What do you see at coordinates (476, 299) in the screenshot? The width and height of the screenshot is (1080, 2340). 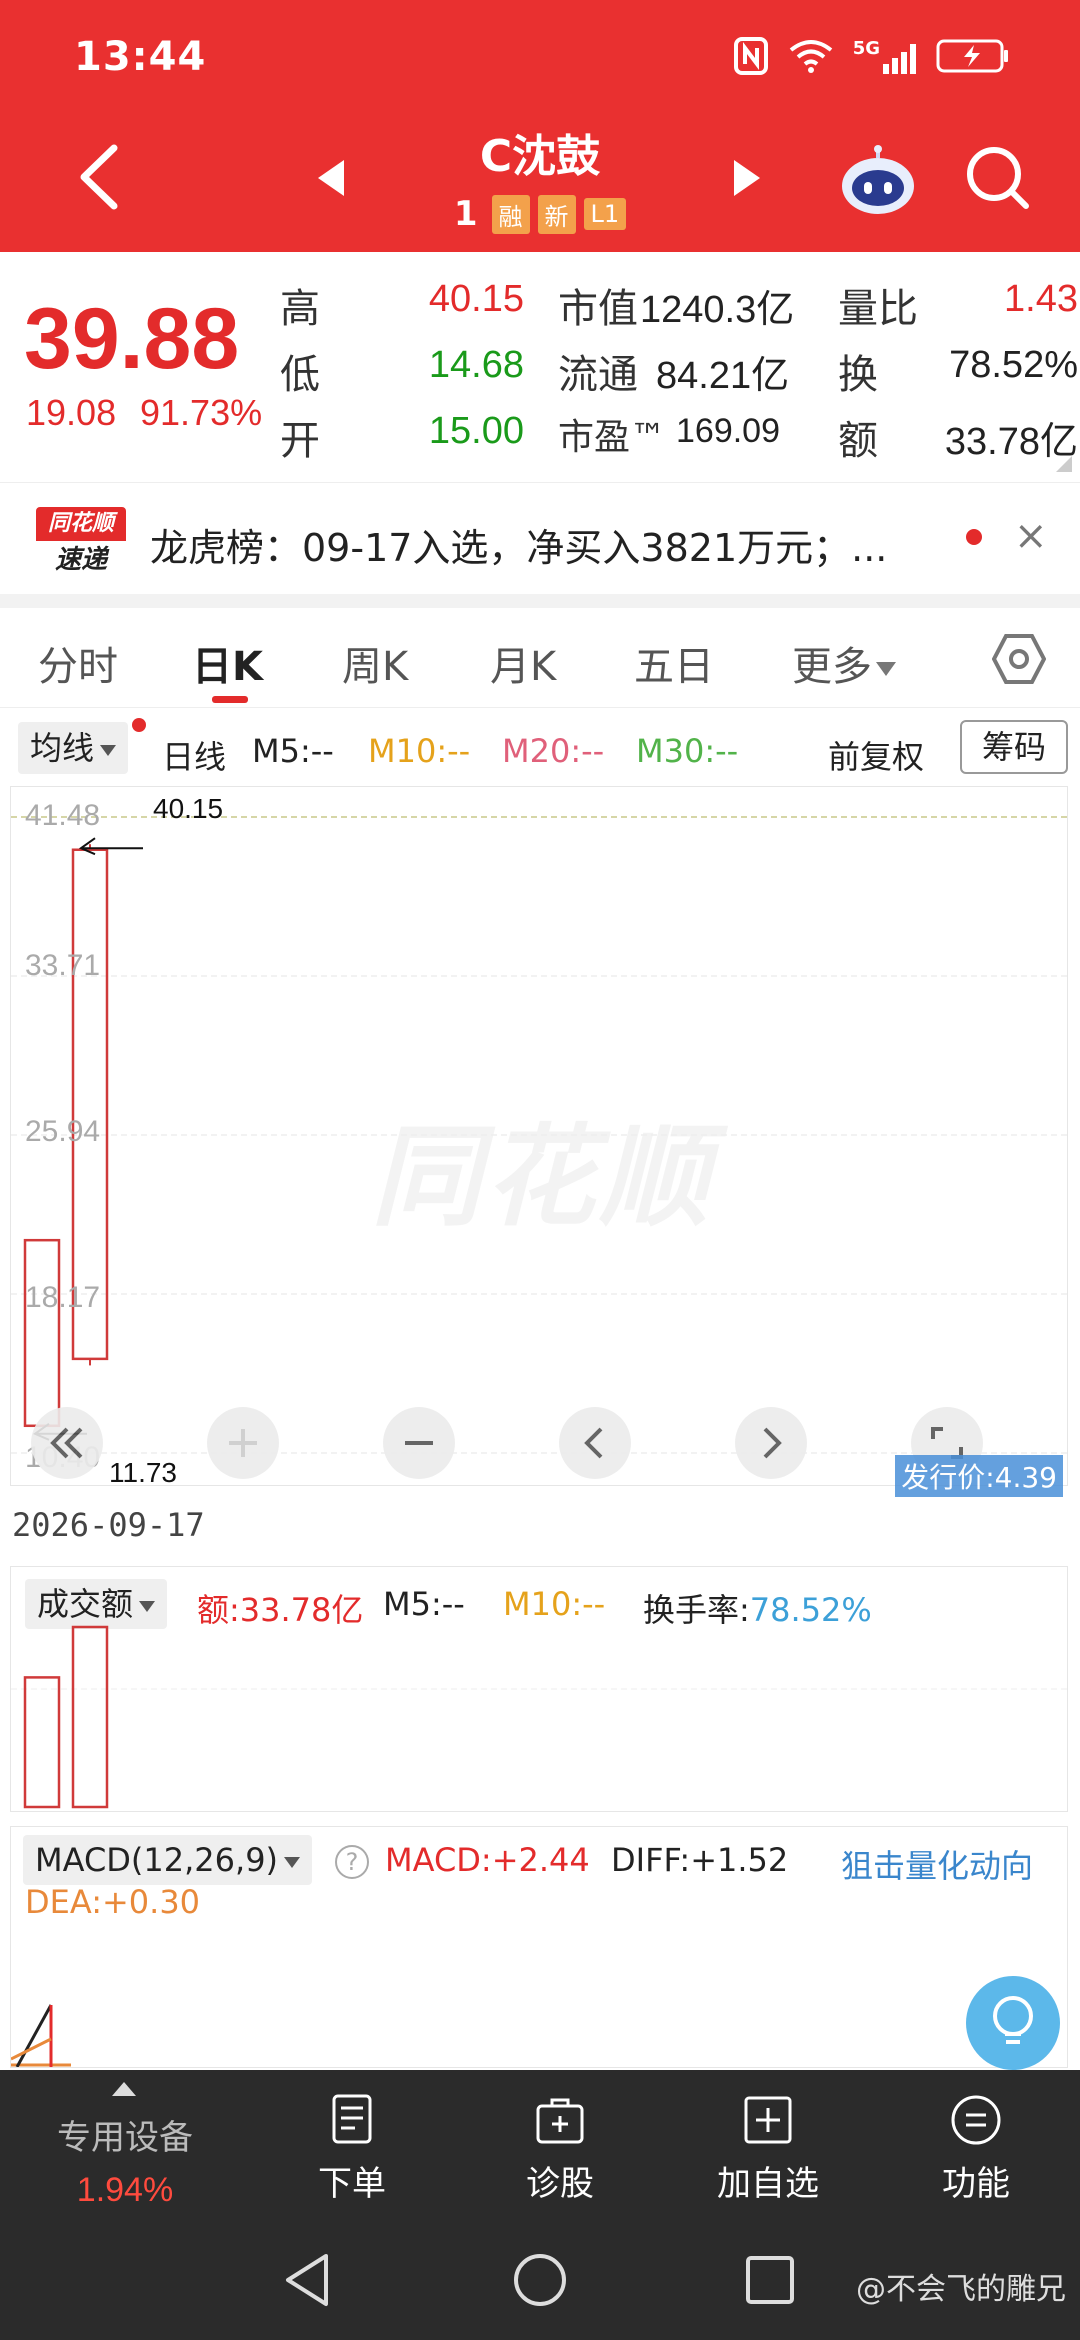 I see `high-value: 40.15` at bounding box center [476, 299].